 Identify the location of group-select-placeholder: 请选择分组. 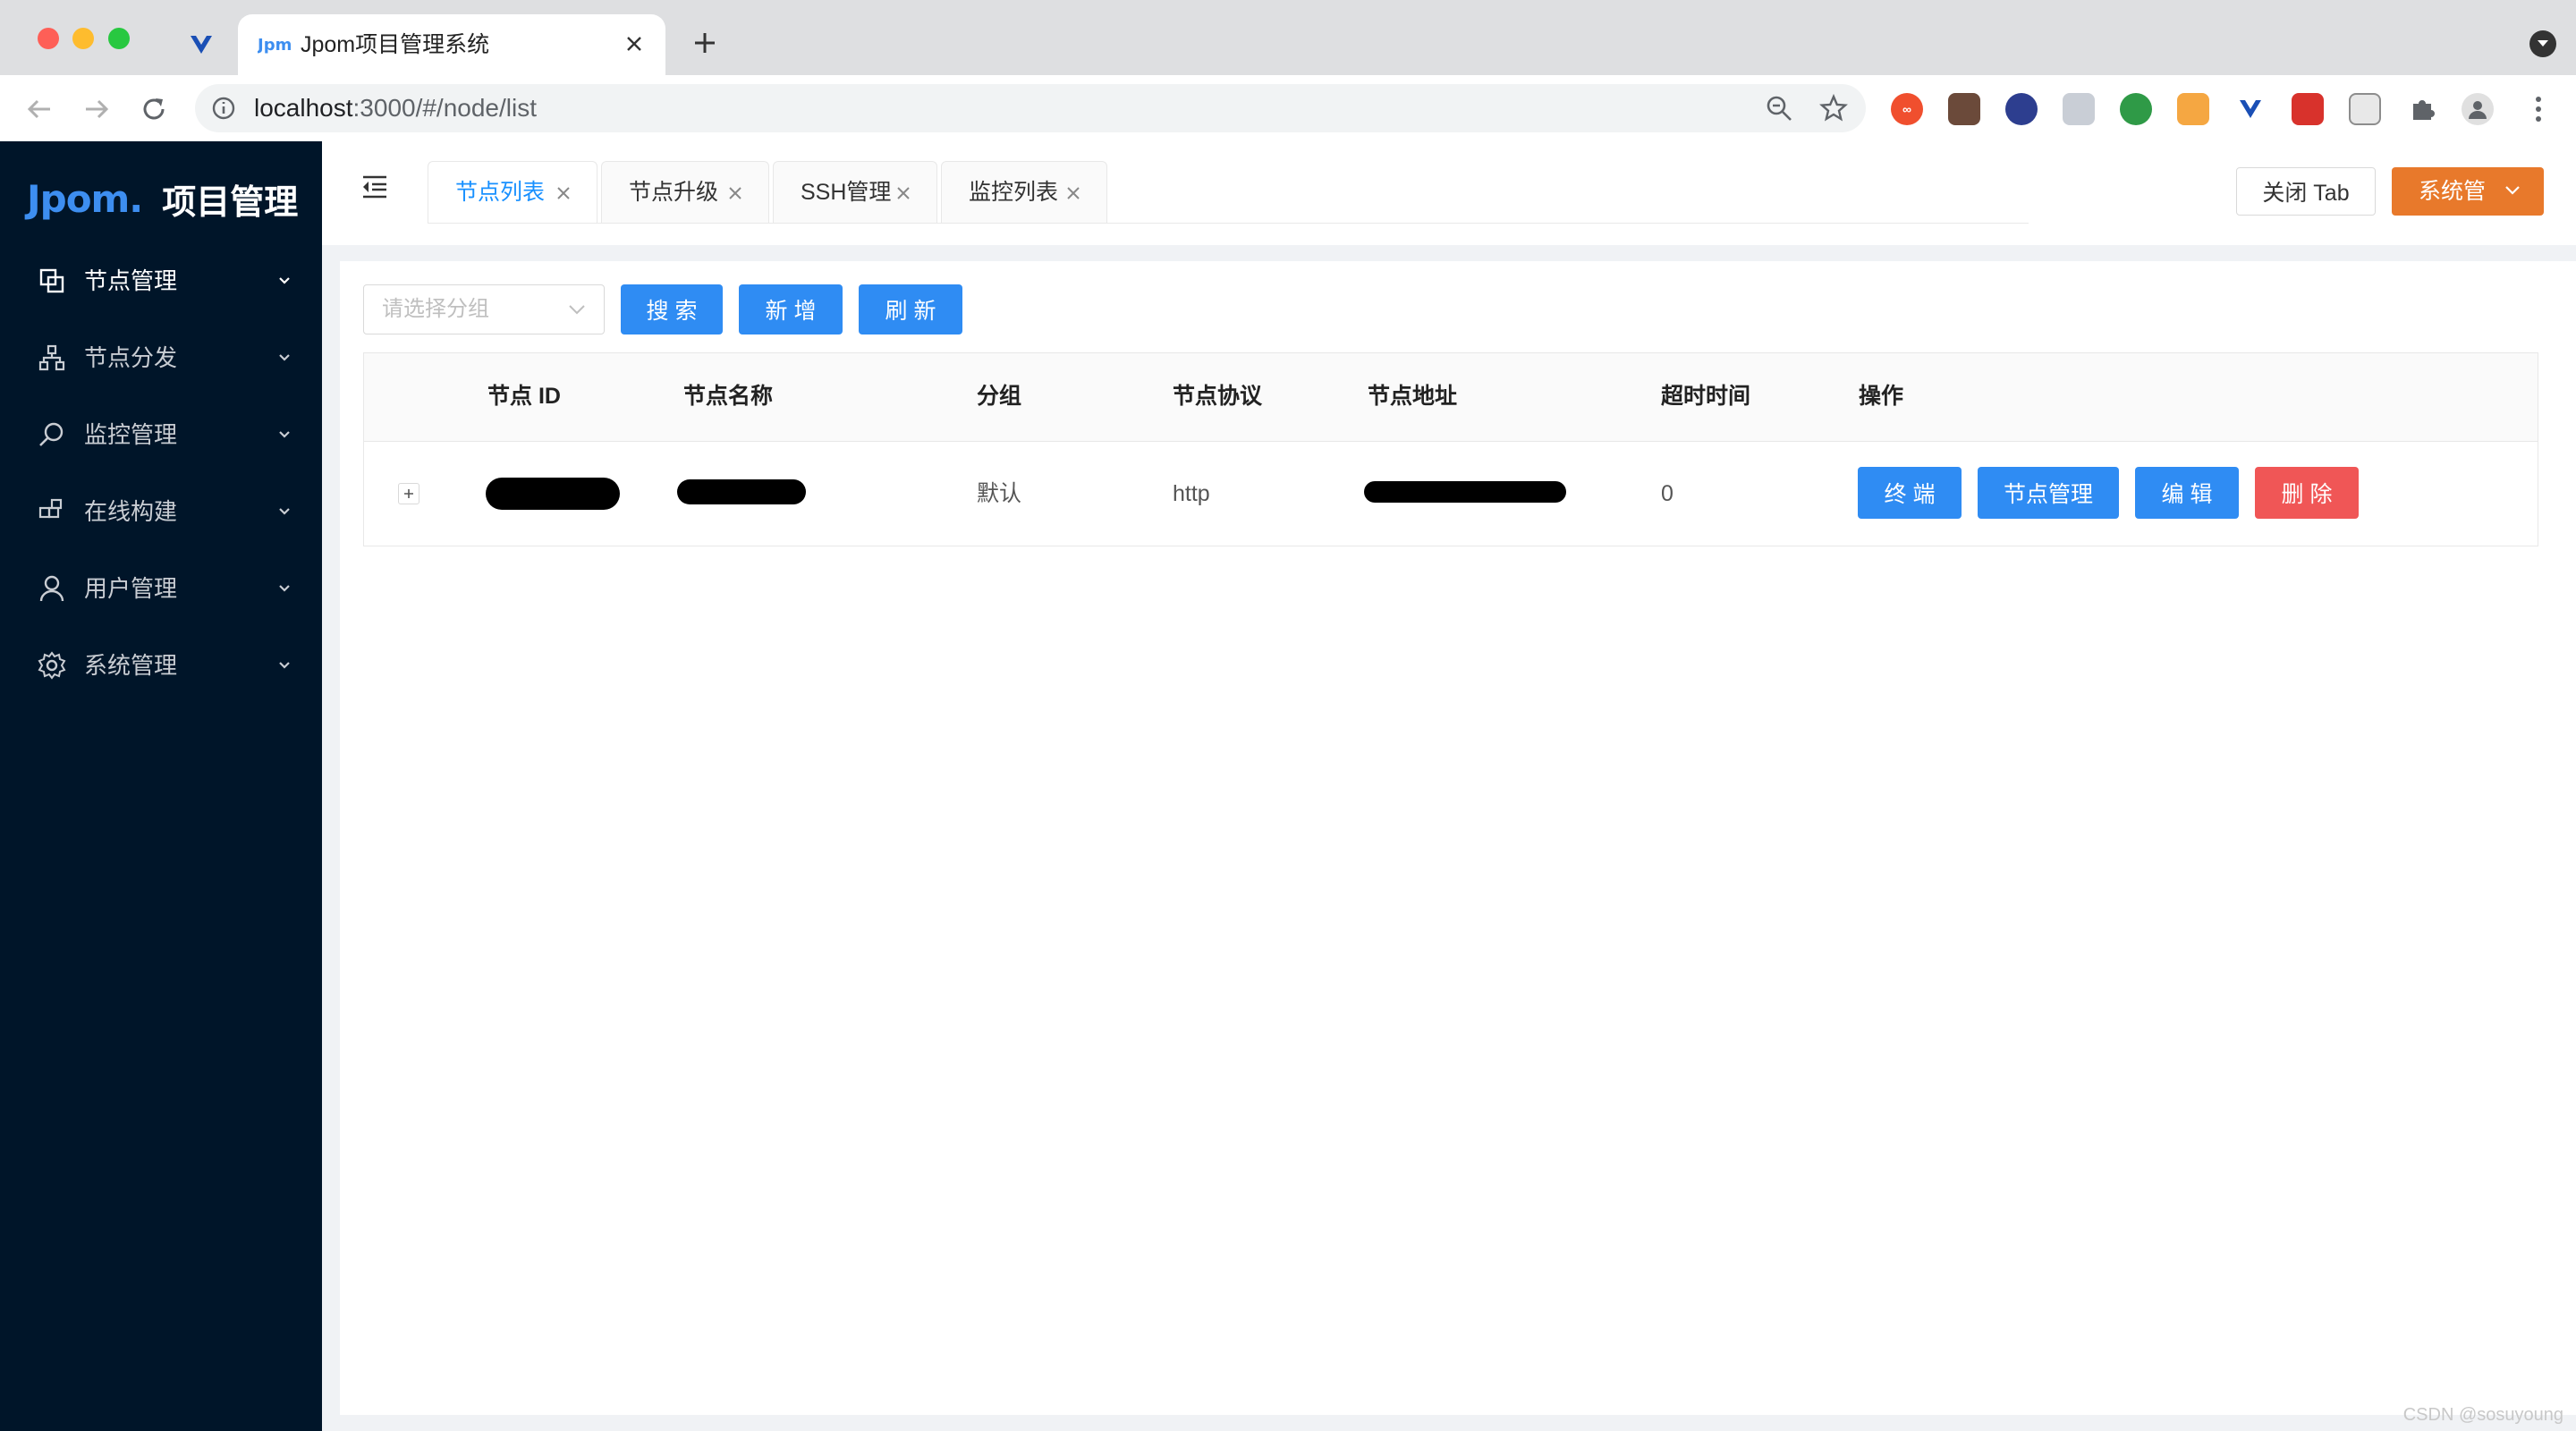
(435, 309).